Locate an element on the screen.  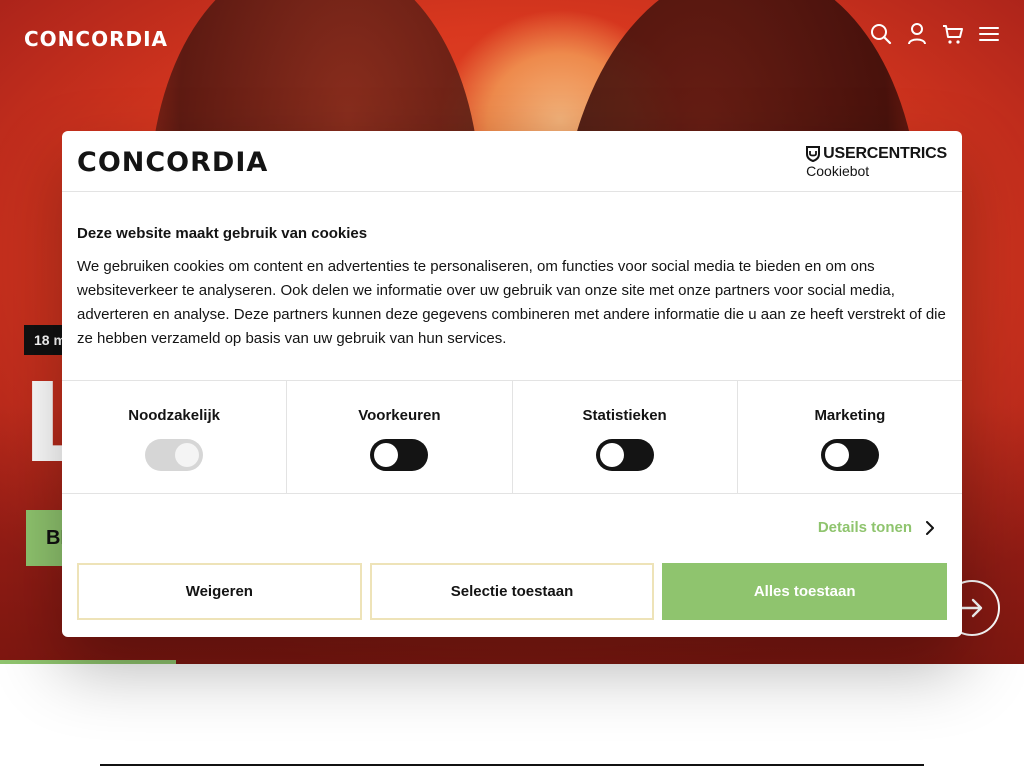
category-label: Statistieken is located at coordinates (624, 415).